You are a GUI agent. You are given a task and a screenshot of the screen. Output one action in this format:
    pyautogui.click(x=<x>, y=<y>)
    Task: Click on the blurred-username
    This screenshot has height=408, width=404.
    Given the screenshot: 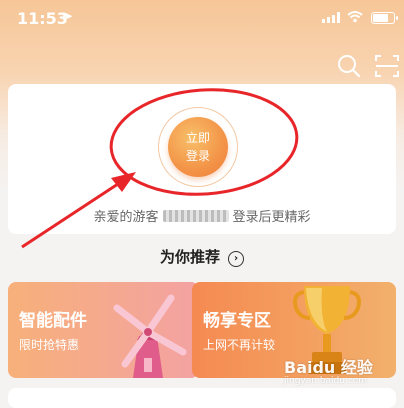 What is the action you would take?
    pyautogui.click(x=195, y=216)
    